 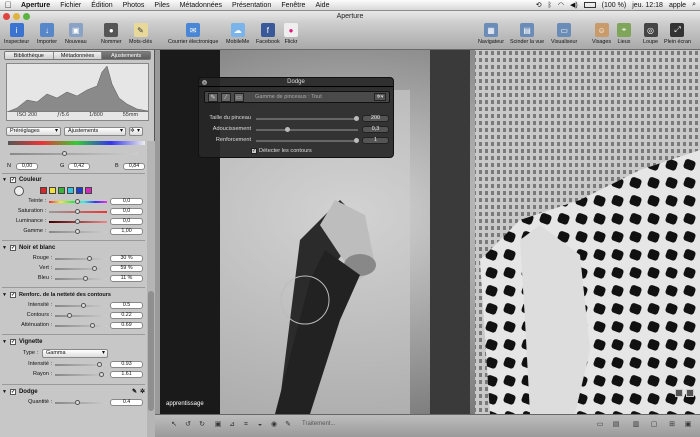 I want to click on brush-size-value: 200, so click(x=375, y=118).